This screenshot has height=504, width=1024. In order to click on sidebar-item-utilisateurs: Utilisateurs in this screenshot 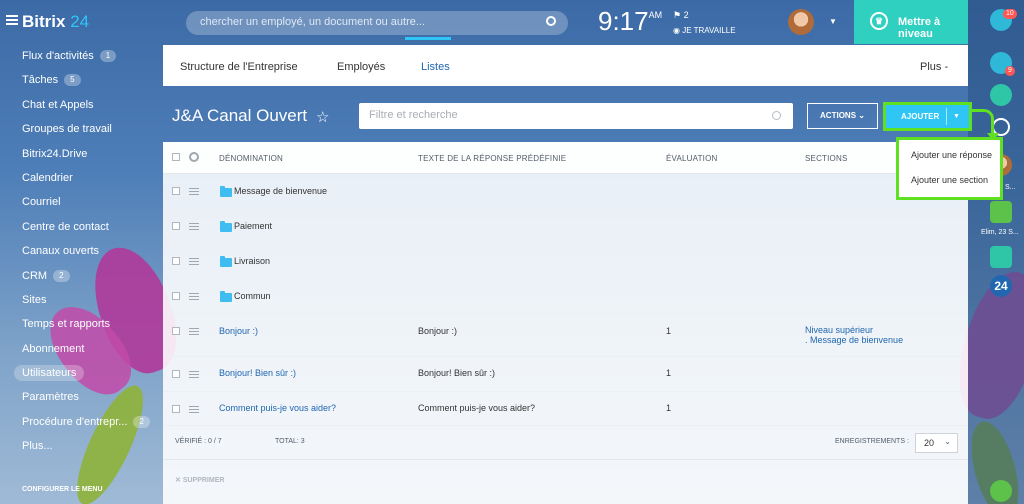, I will do `click(80, 375)`.